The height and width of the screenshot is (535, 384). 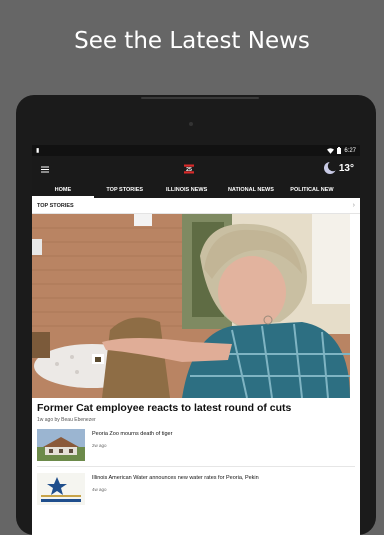 What do you see at coordinates (63, 190) in the screenshot?
I see `tab-home: HOME` at bounding box center [63, 190].